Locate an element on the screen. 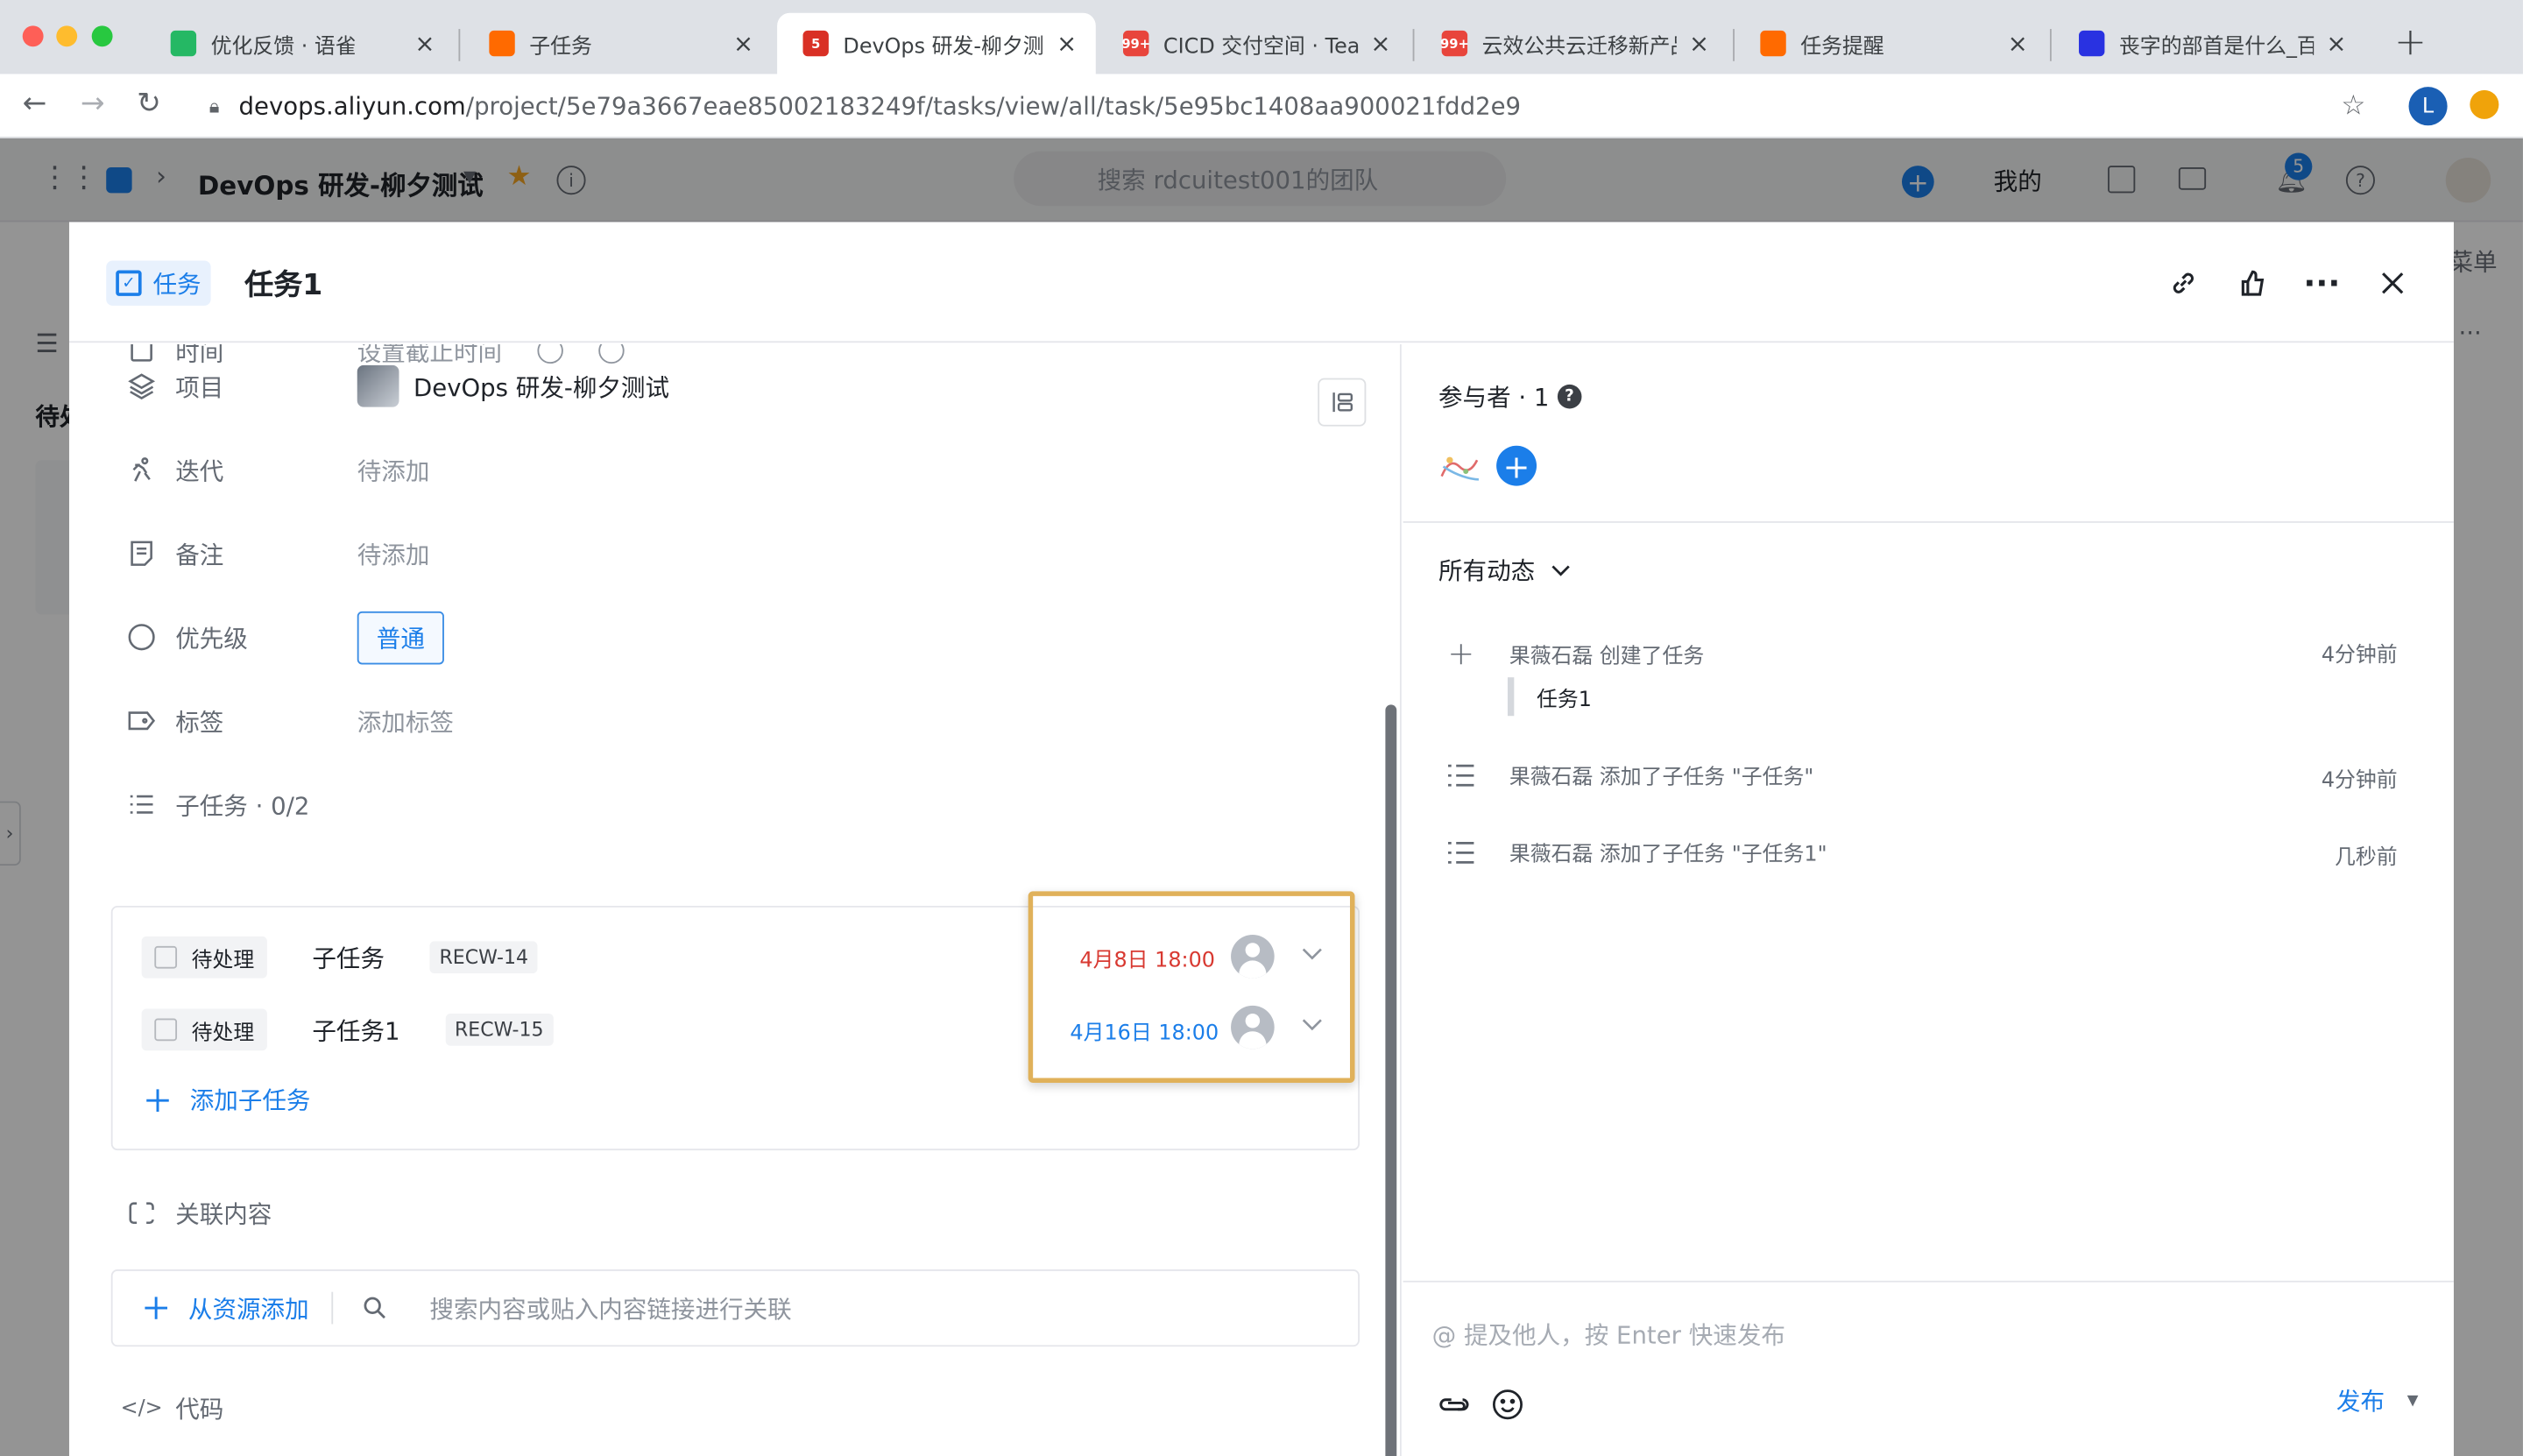 Image resolution: width=2523 pixels, height=1456 pixels. field-project: 项目 DevOps 研发-柳夕测试 is located at coordinates (398, 385).